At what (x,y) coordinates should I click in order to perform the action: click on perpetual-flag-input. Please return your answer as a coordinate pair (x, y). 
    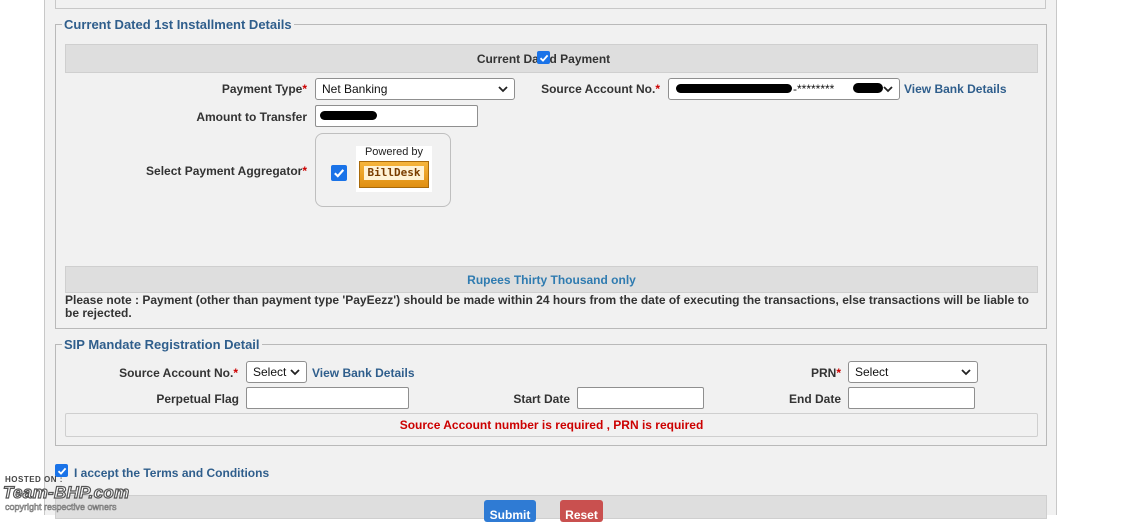
    Looking at the image, I should click on (327, 398).